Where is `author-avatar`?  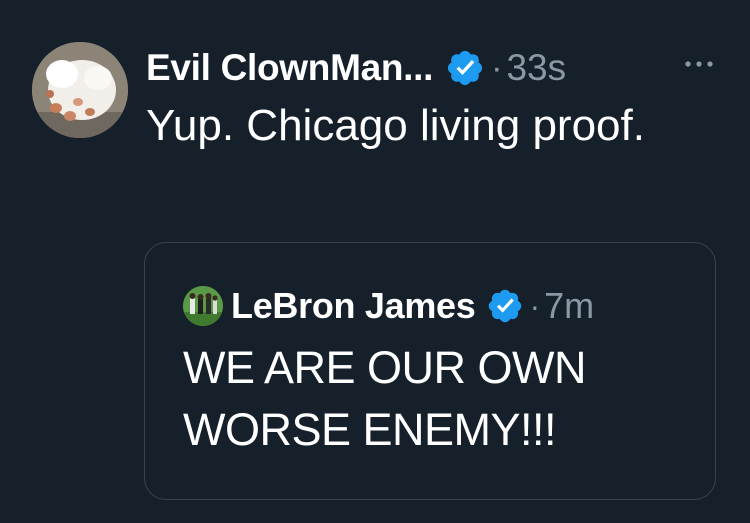
author-avatar is located at coordinates (80, 90).